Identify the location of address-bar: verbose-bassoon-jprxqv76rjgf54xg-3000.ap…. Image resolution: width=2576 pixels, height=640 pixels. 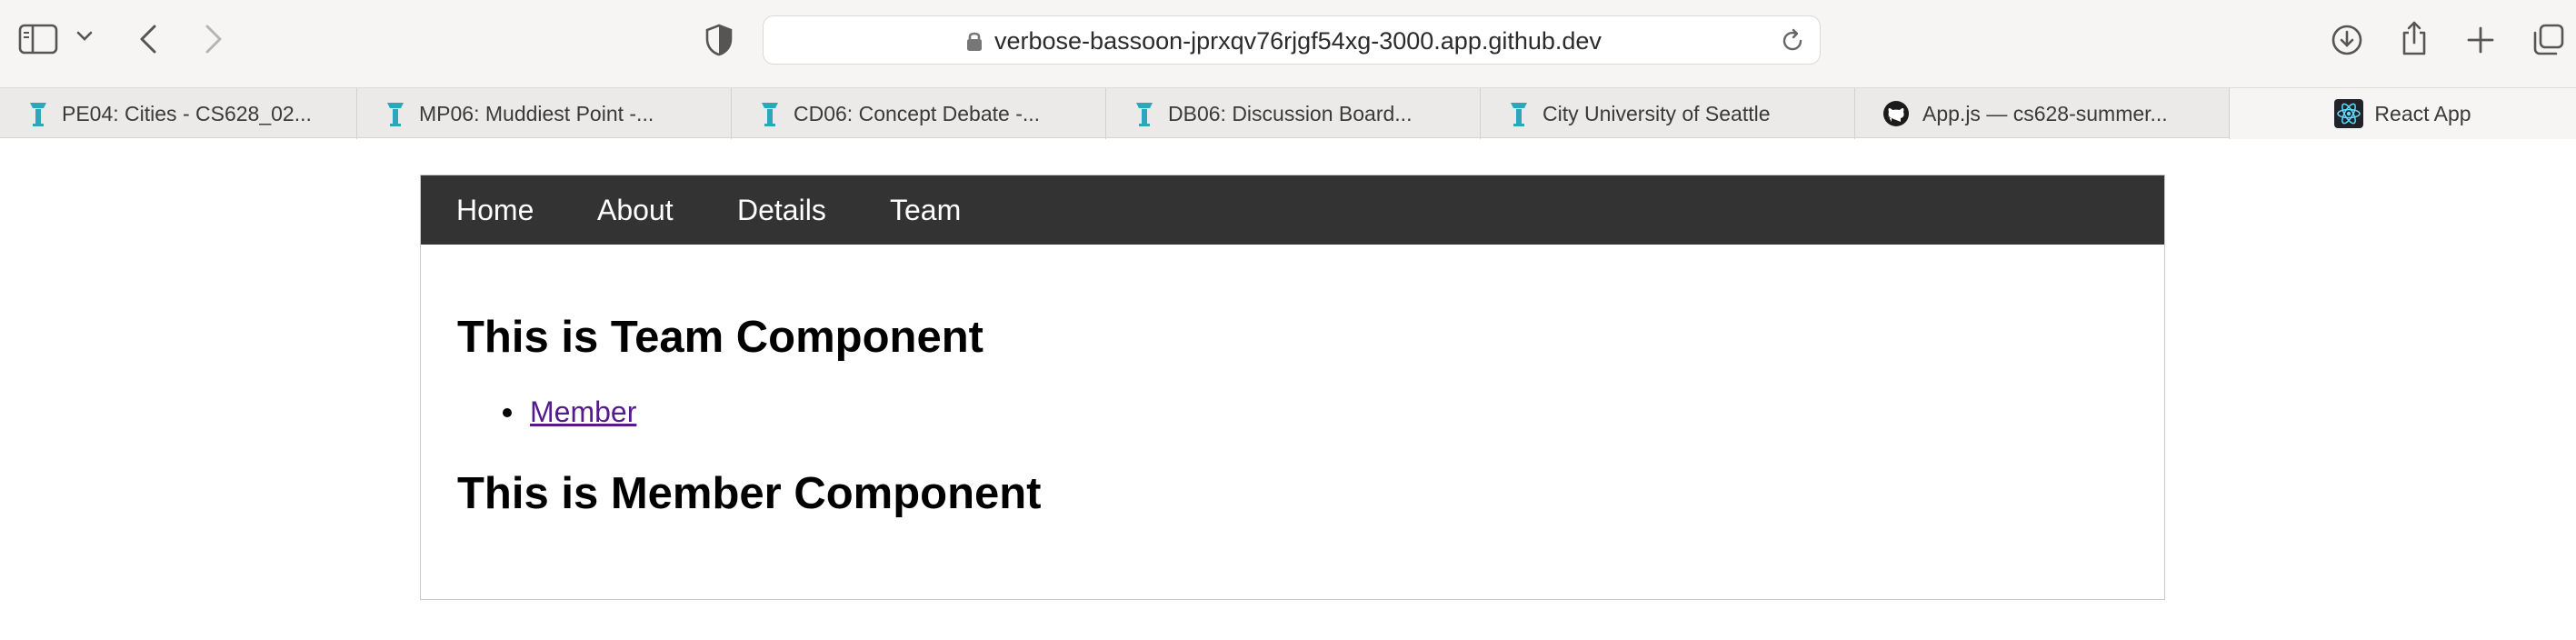
(1292, 40).